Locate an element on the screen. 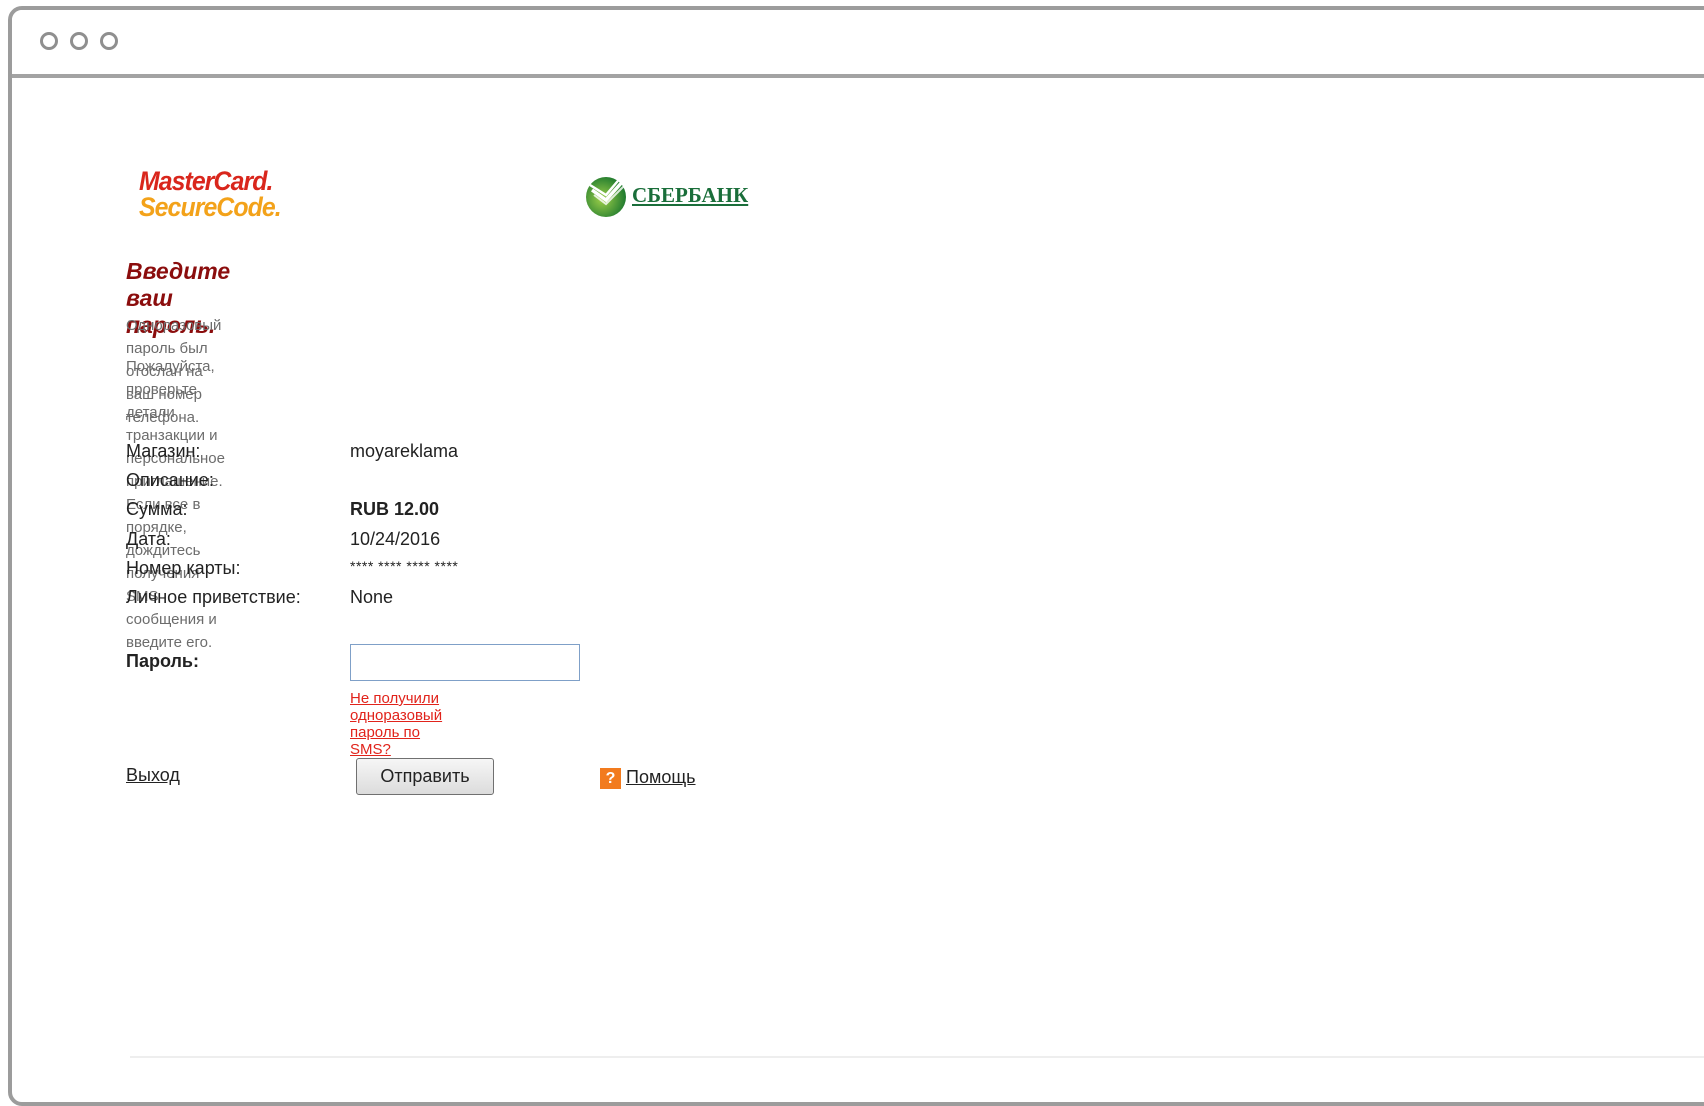 The height and width of the screenshot is (1106, 1704). sberbank-logo: СБЕРБАНК is located at coordinates (666, 195).